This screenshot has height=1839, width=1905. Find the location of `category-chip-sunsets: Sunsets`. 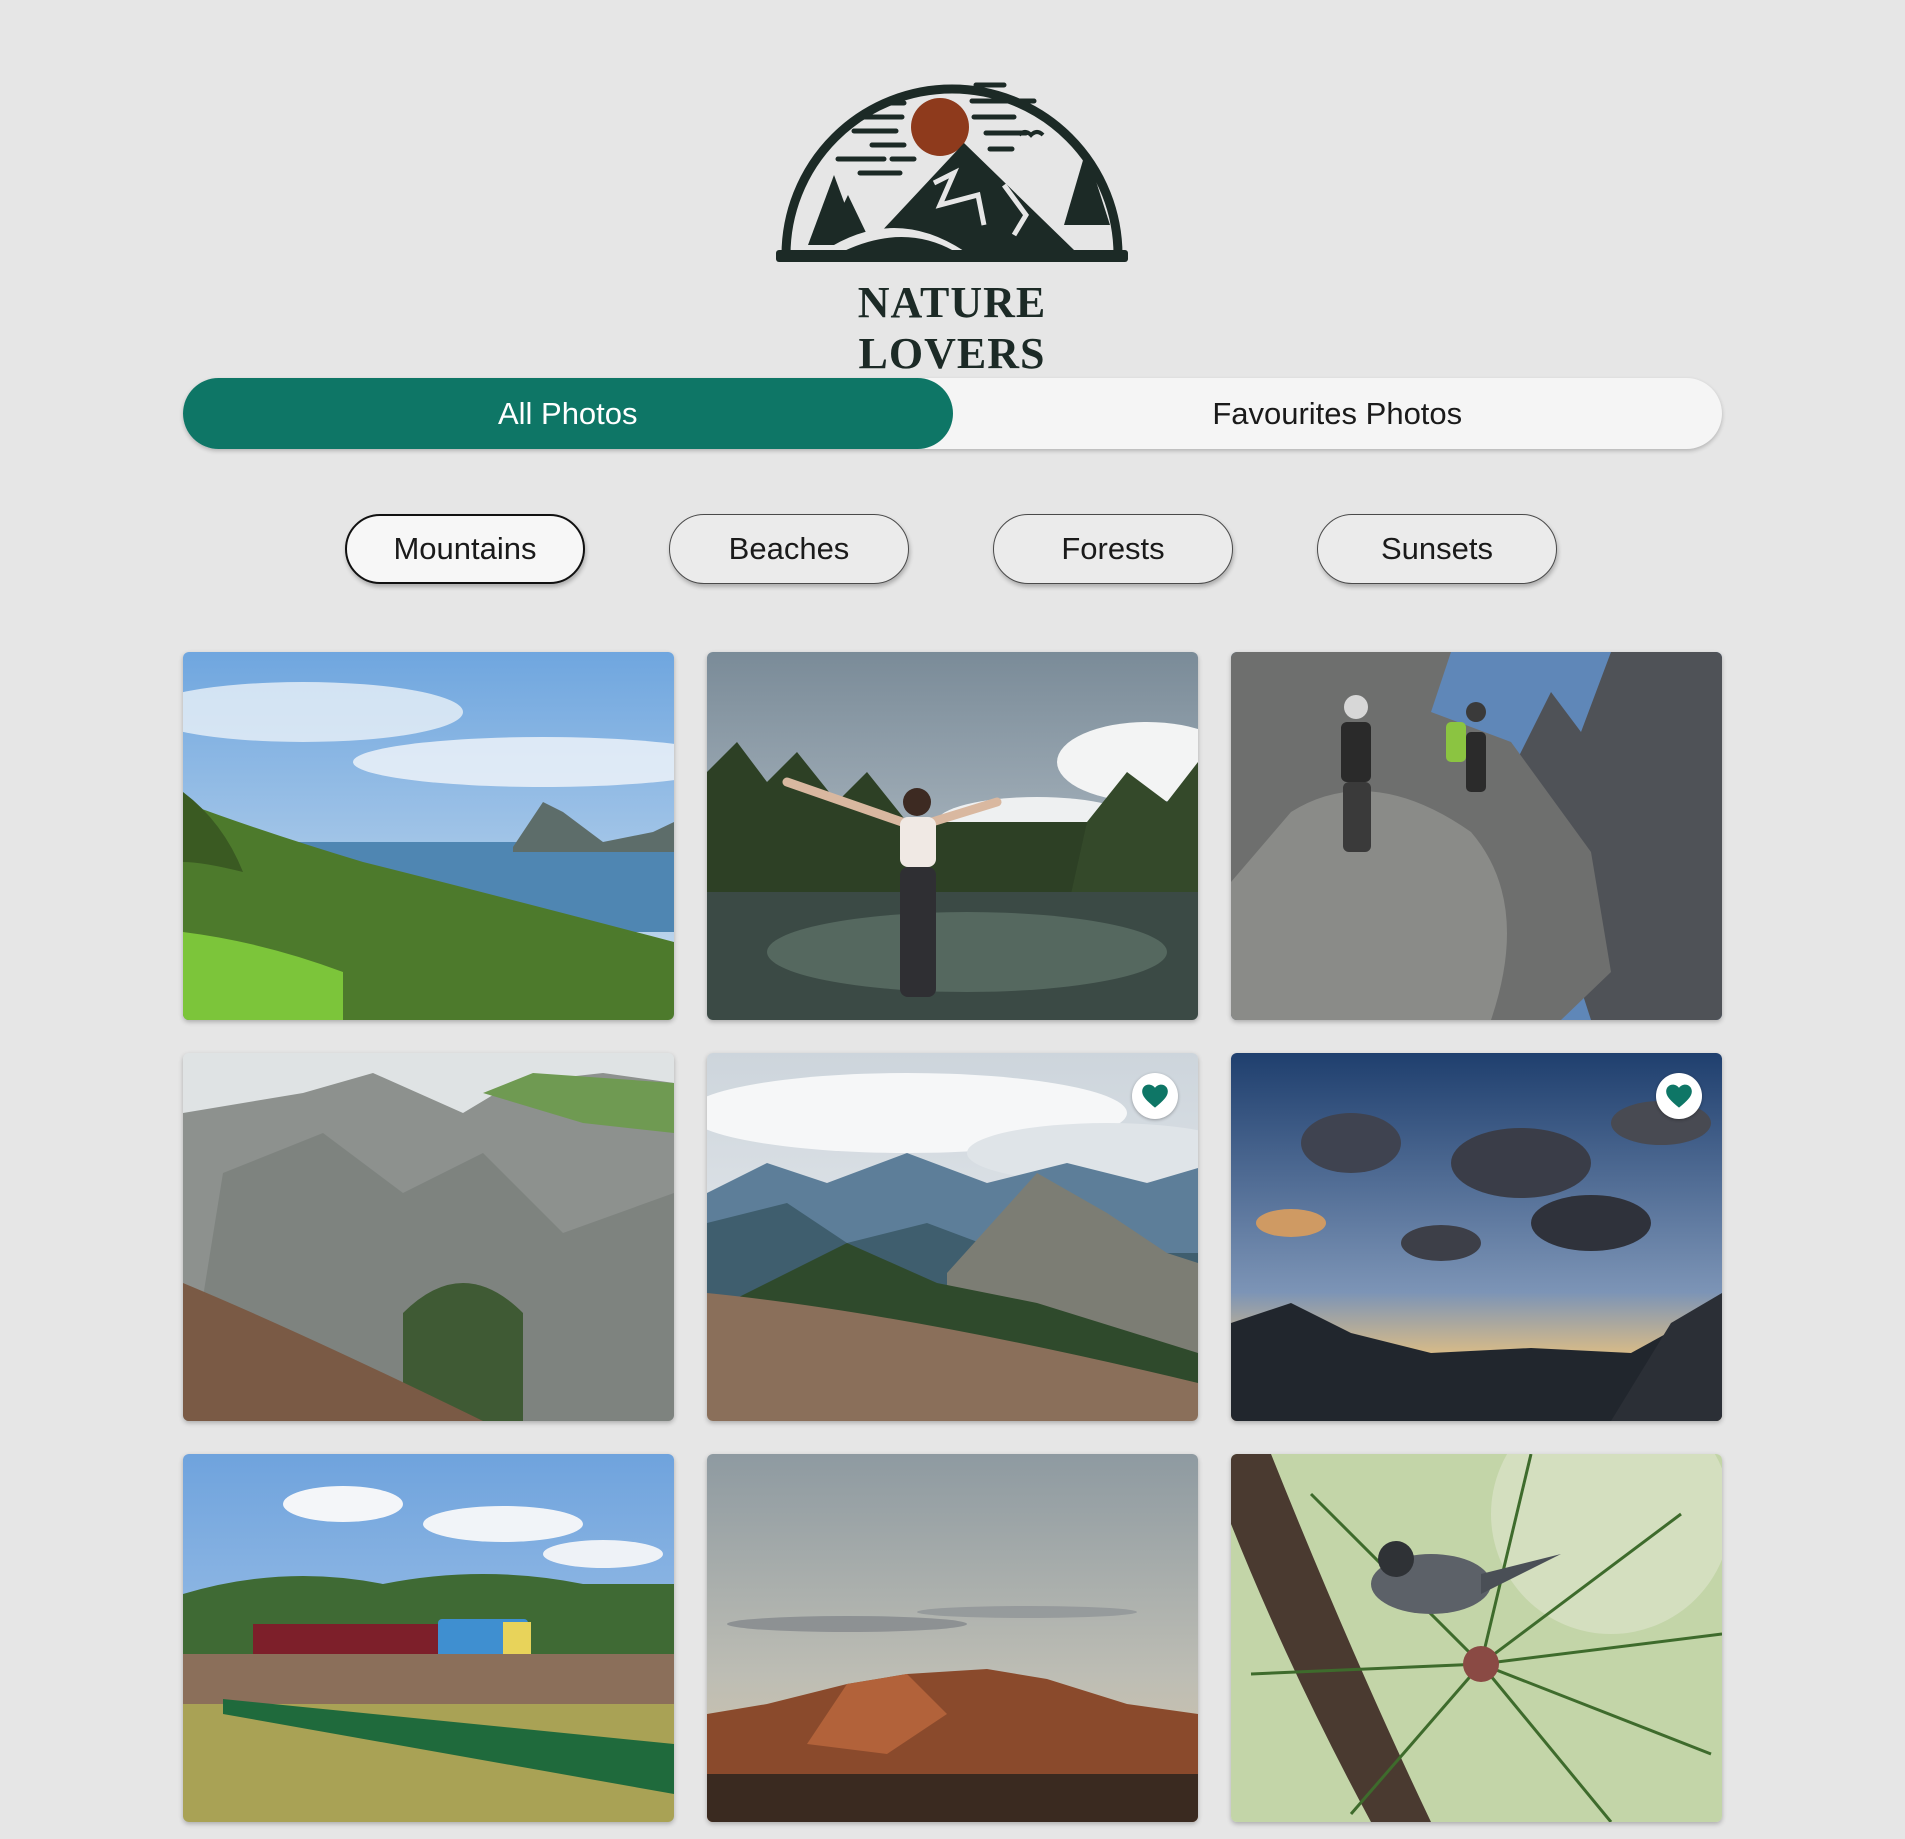

category-chip-sunsets: Sunsets is located at coordinates (1437, 549).